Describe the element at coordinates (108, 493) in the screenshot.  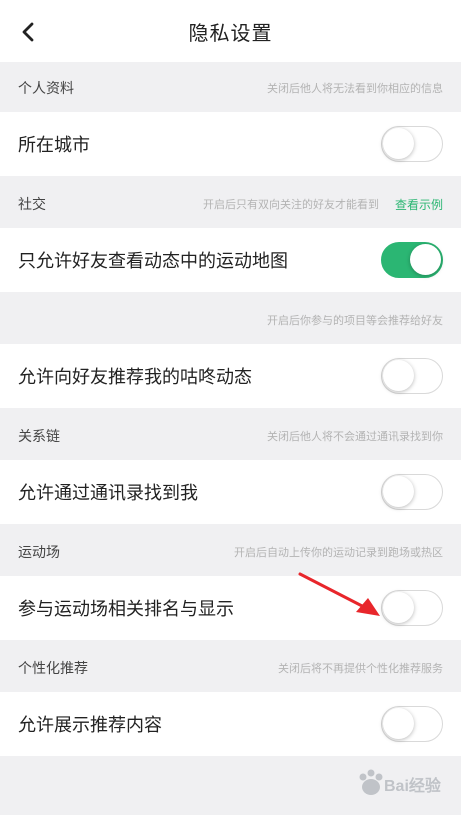
I see `setting-label: 允许通过通讯录找到我` at that location.